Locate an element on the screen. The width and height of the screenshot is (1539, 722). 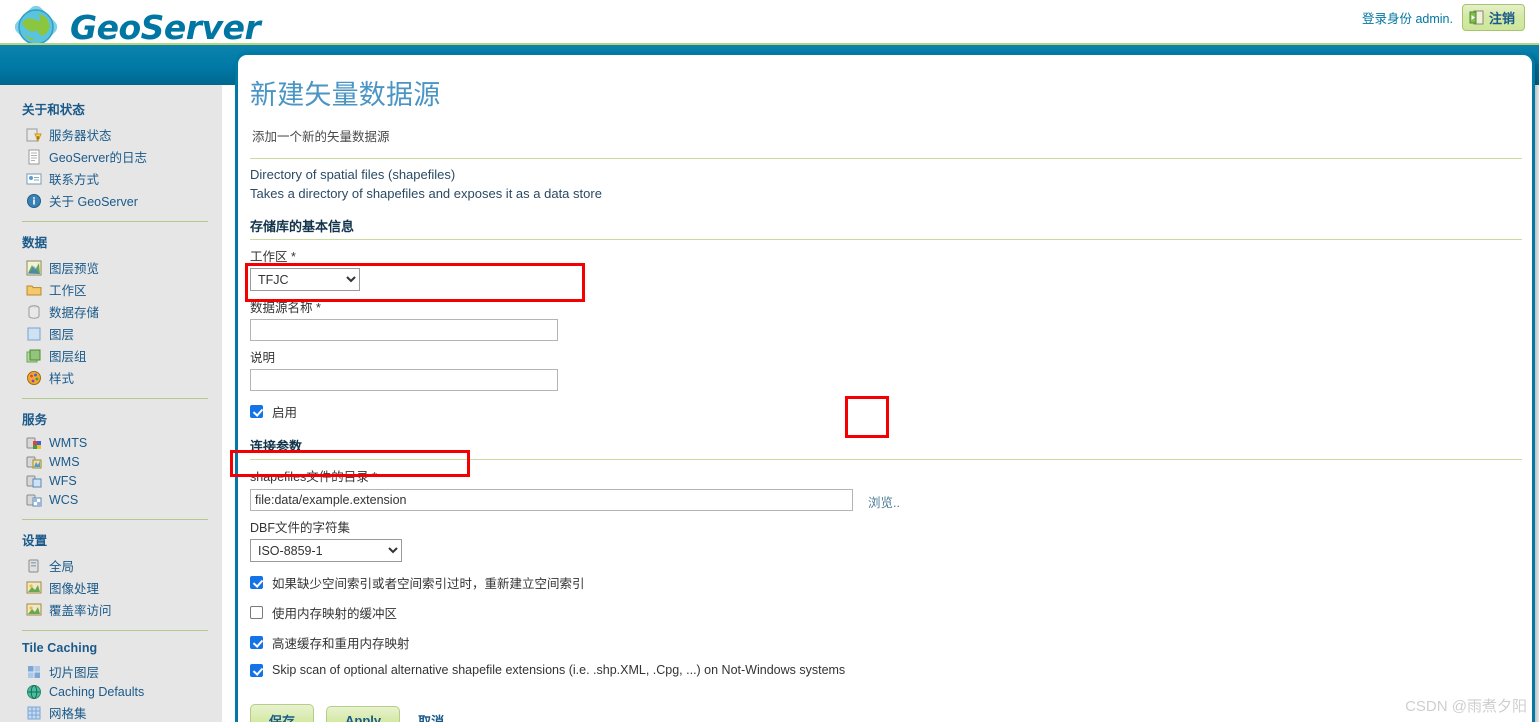
sidebar-item-workspaces: 工作区 is located at coordinates (122, 290).